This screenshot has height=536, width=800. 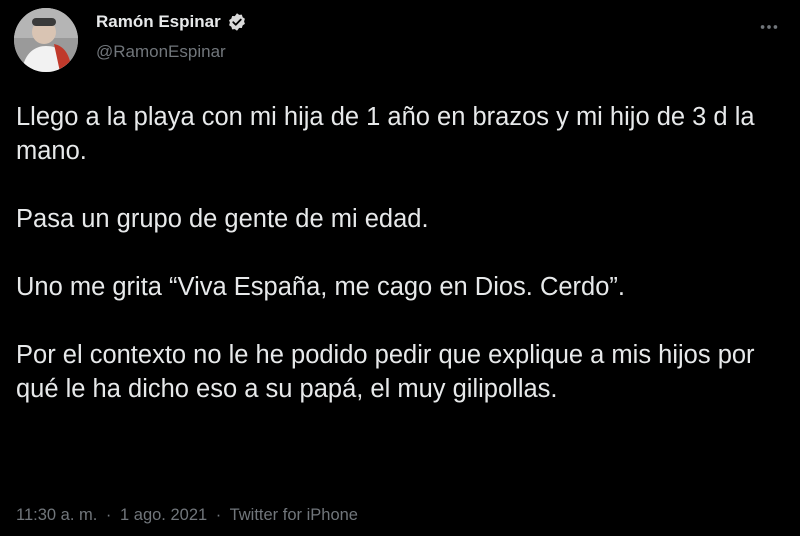 I want to click on avatar, so click(x=46, y=40).